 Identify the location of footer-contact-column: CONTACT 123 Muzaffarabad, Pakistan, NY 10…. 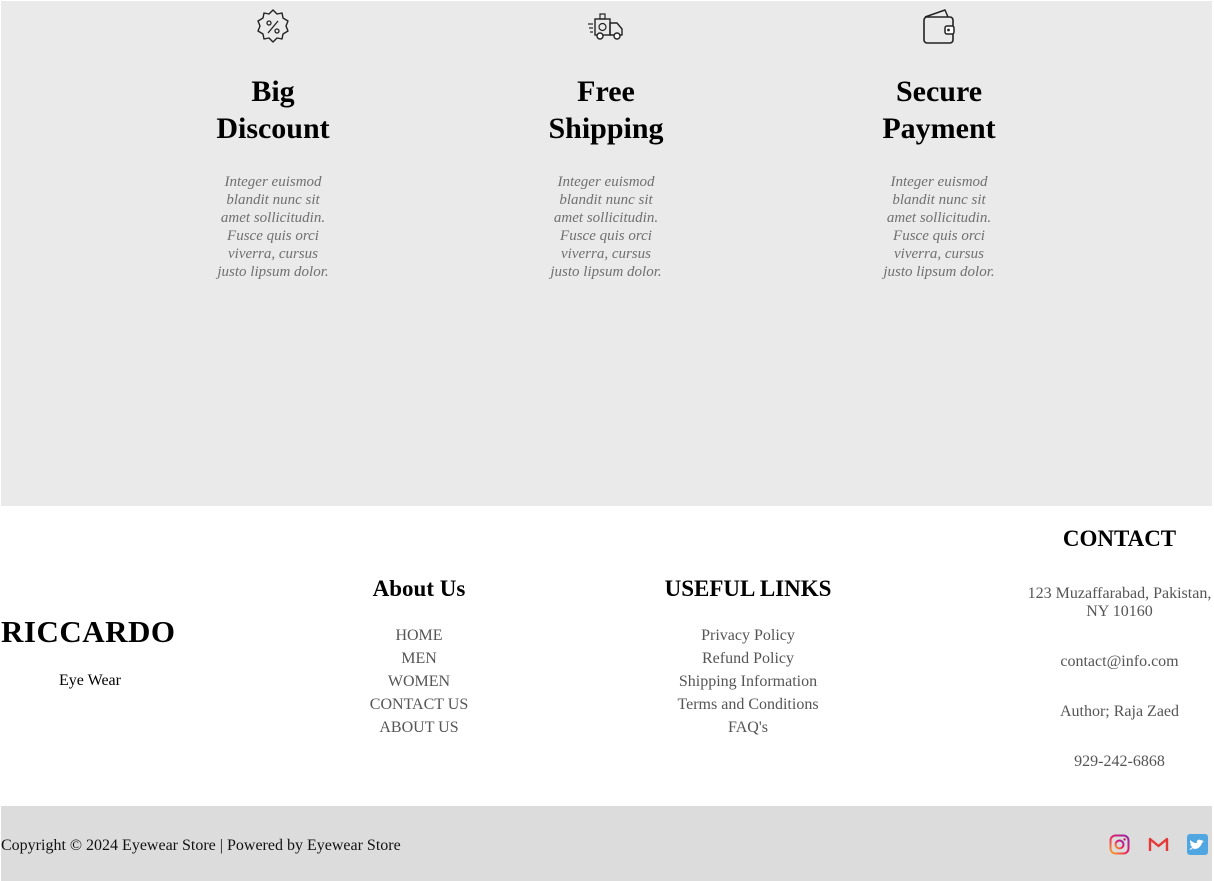
(1119, 648).